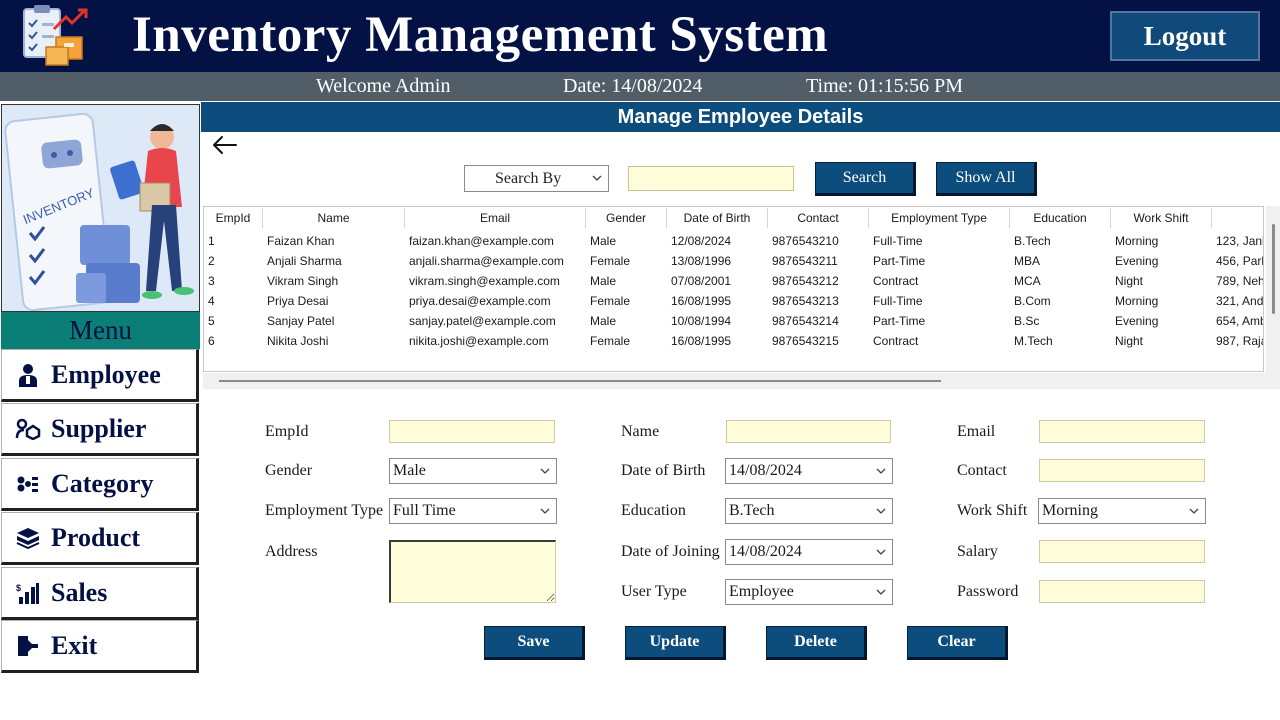  What do you see at coordinates (809, 511) in the screenshot?
I see `education-select: B.Tech` at bounding box center [809, 511].